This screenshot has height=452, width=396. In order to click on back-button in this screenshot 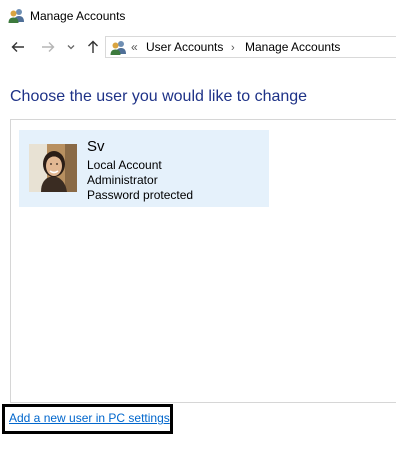, I will do `click(18, 47)`.